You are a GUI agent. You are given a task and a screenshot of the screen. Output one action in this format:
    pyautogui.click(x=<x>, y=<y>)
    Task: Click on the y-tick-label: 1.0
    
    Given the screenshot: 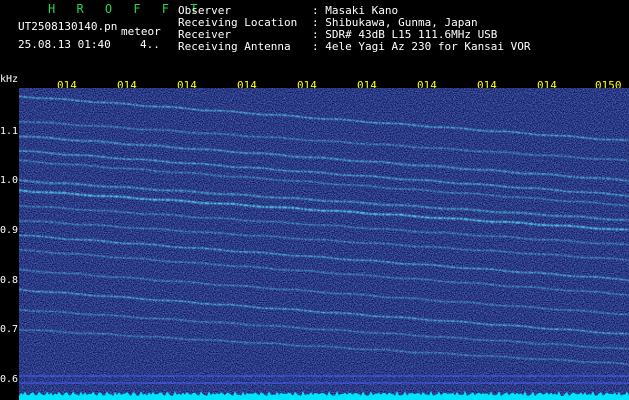 What is the action you would take?
    pyautogui.click(x=9, y=180)
    